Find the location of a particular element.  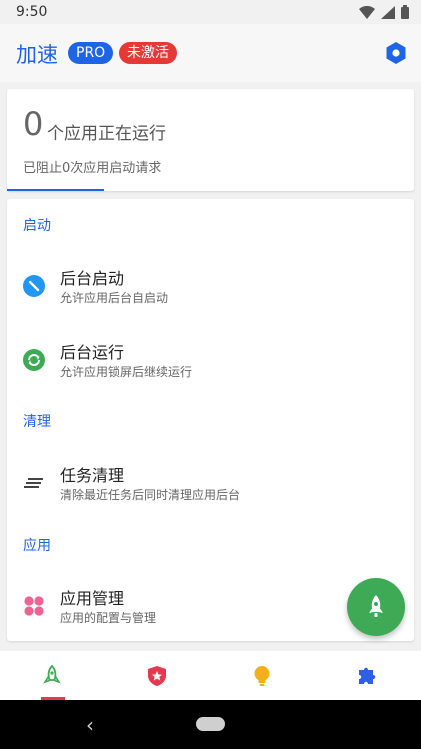

item-desc: 允许应用锁屏后继续运行 is located at coordinates (126, 372).